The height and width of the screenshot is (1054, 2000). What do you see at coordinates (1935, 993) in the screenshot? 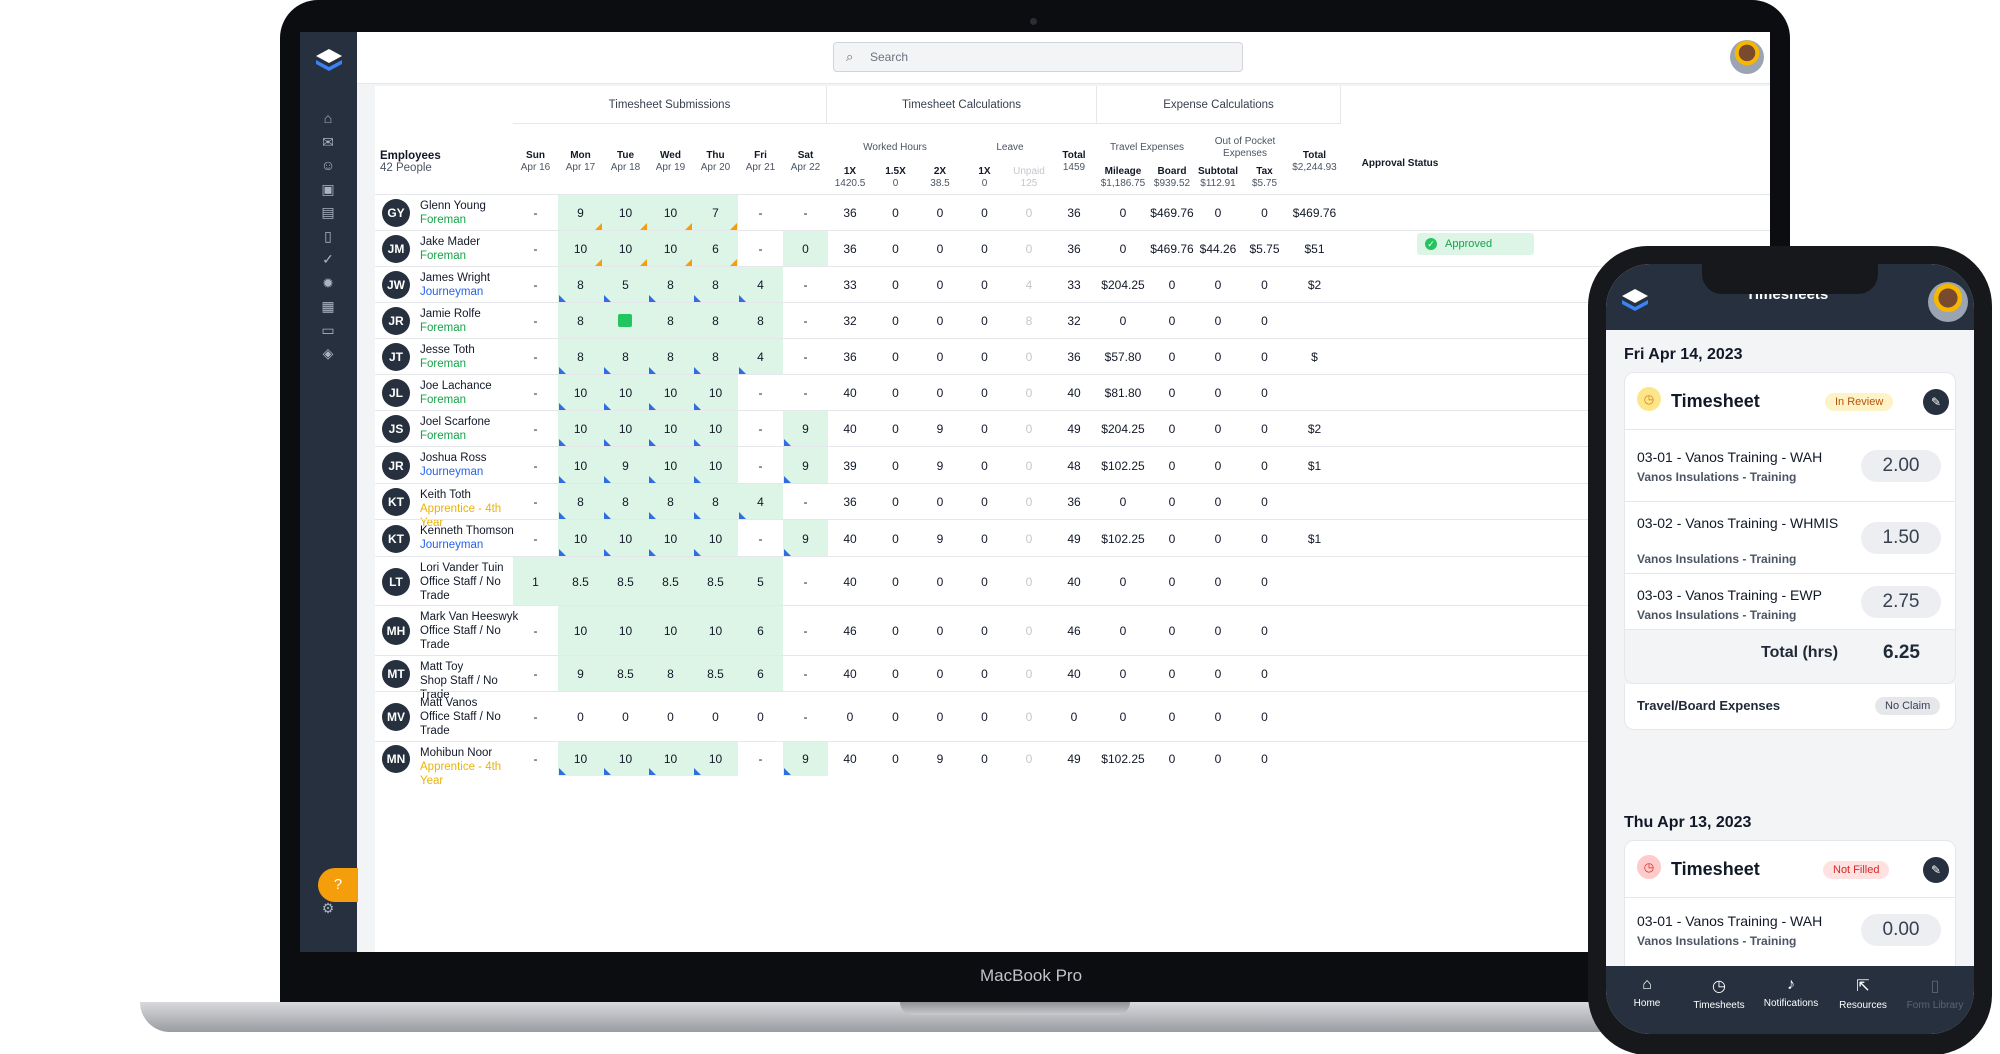
I see `nav-form-library: ▯ Form Library` at bounding box center [1935, 993].